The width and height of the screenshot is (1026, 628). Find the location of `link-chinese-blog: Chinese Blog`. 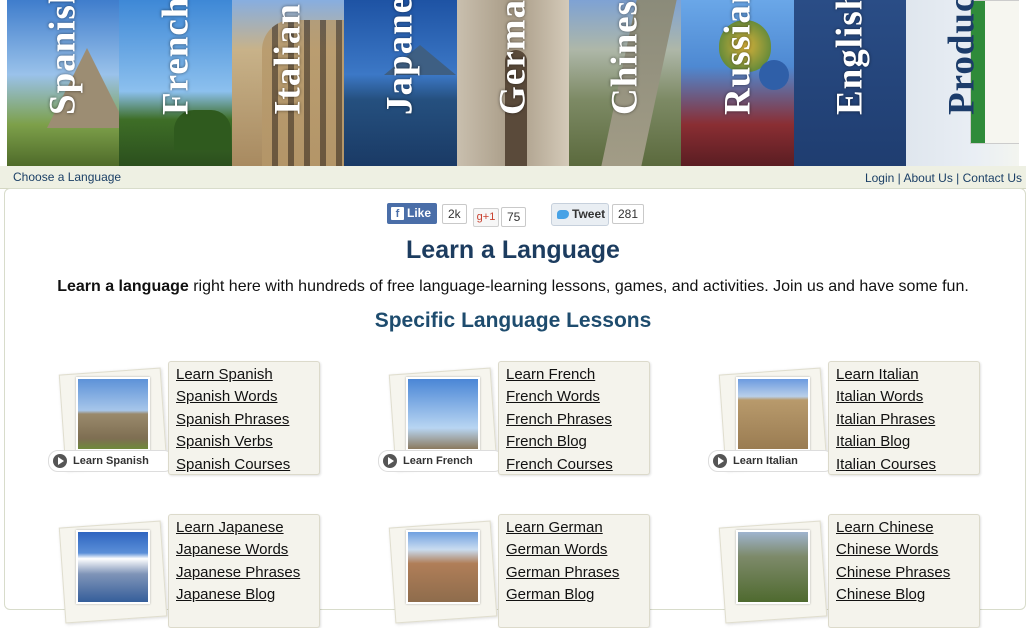

link-chinese-blog: Chinese Blog is located at coordinates (904, 595).